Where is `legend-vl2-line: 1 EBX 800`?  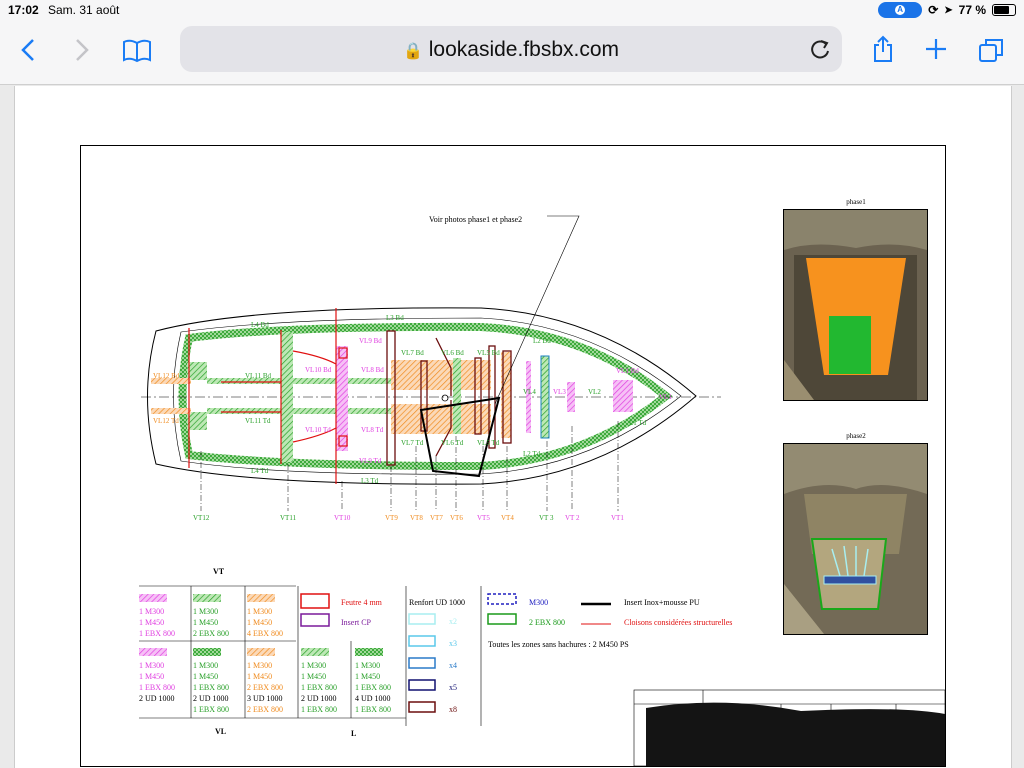
legend-vl2-line: 1 EBX 800 is located at coordinates (211, 709).